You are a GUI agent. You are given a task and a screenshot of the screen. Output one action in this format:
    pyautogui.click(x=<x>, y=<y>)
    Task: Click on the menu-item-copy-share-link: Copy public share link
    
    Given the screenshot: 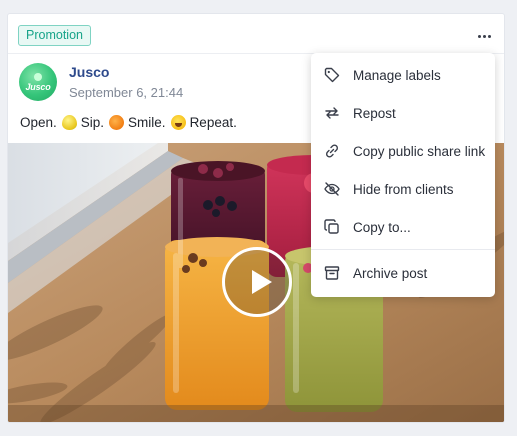 What is the action you would take?
    pyautogui.click(x=403, y=151)
    